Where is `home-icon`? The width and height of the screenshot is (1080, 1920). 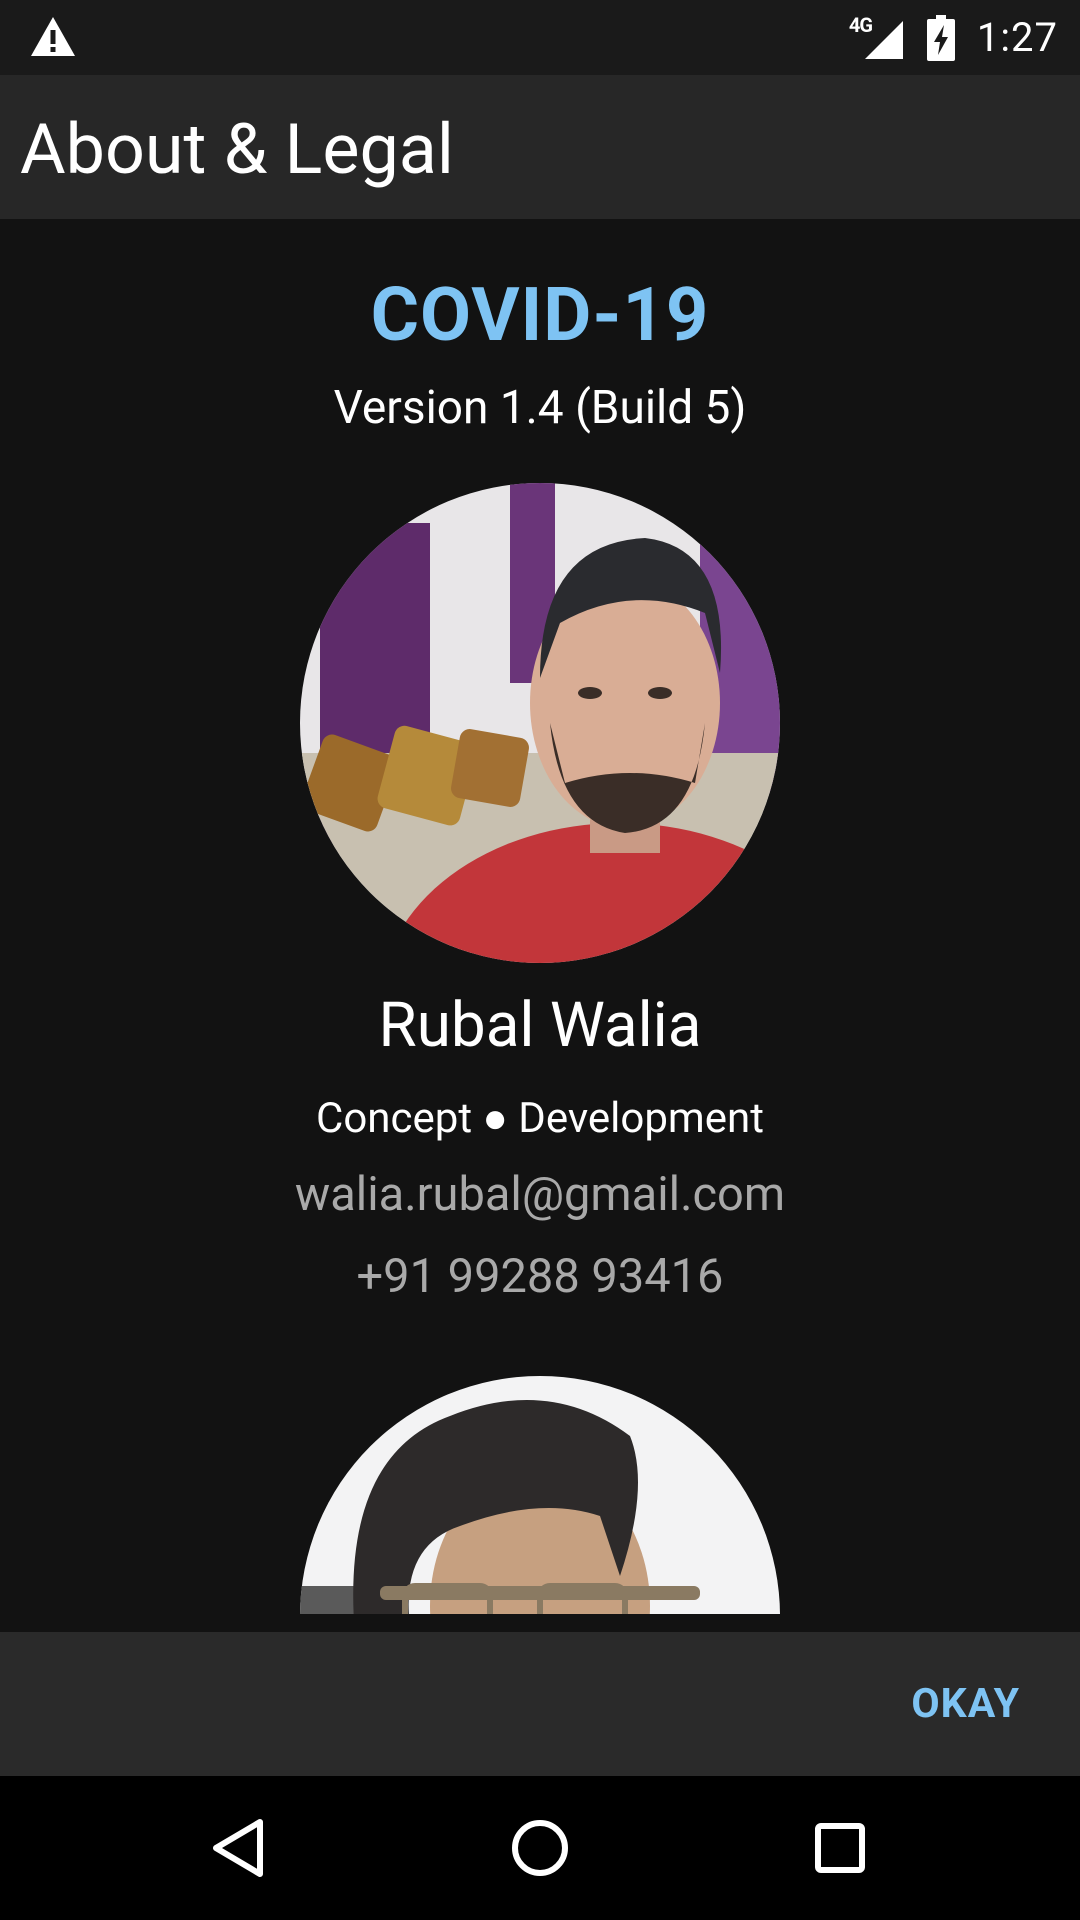 home-icon is located at coordinates (540, 1848).